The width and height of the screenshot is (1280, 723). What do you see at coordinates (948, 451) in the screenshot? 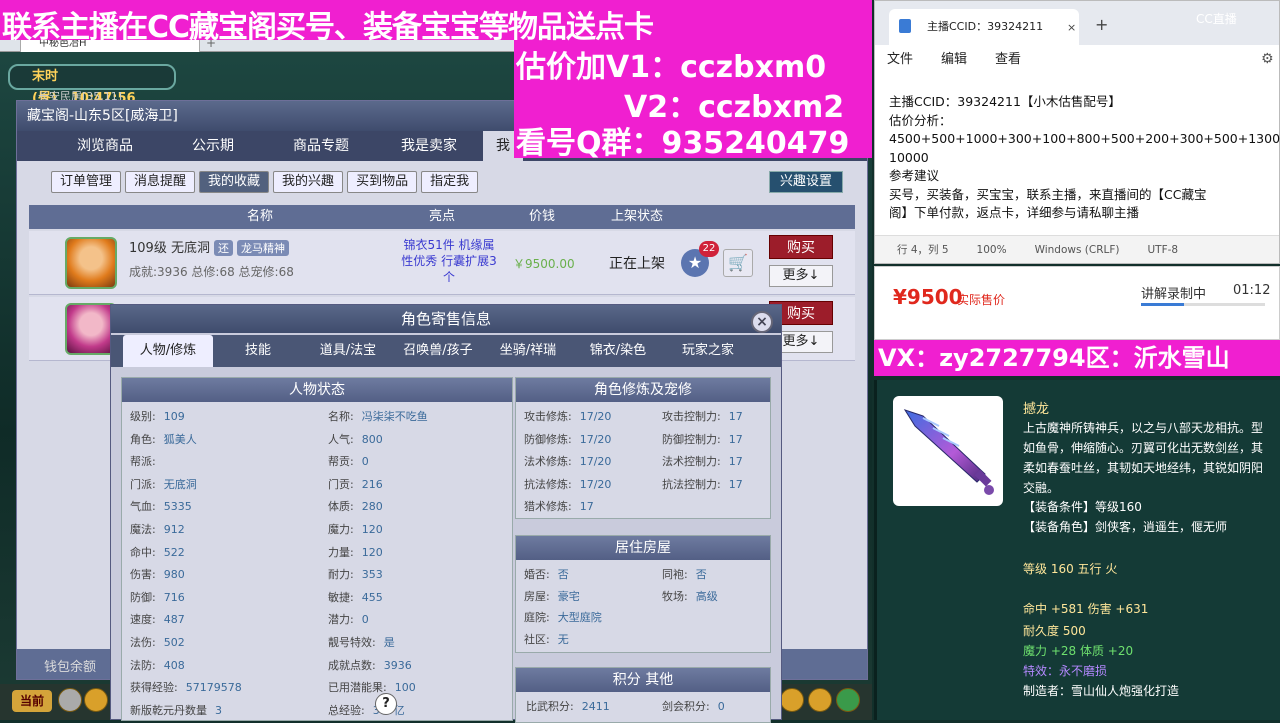
I see `sword-icon` at bounding box center [948, 451].